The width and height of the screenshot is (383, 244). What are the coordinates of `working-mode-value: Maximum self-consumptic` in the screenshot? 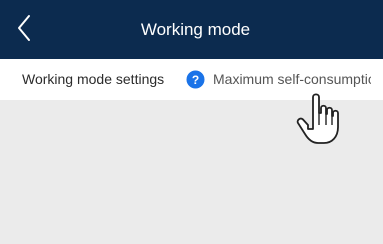 It's located at (292, 79).